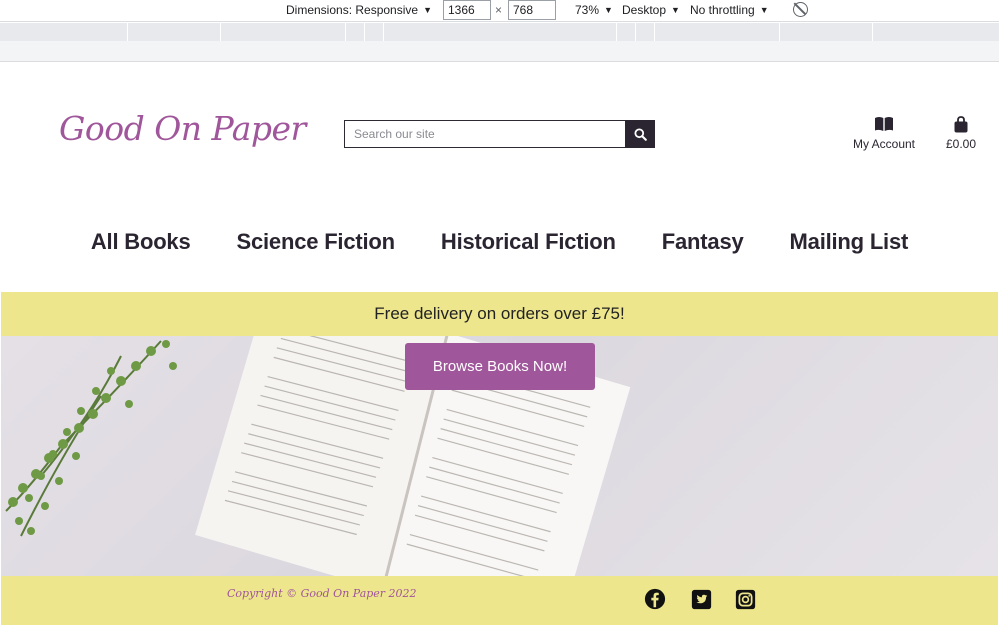 This screenshot has height=625, width=999. What do you see at coordinates (499, 51) in the screenshot?
I see `device-ruler` at bounding box center [499, 51].